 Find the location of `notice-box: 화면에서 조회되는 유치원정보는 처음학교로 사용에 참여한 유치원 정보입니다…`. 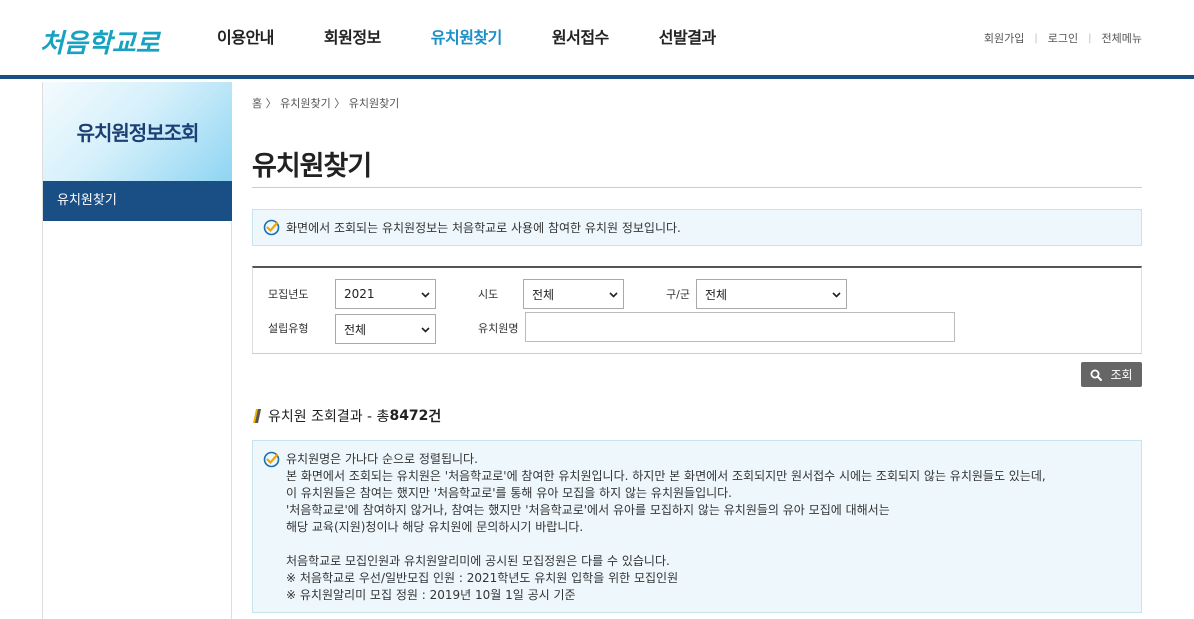

notice-box: 화면에서 조회되는 유치원정보는 처음학교로 사용에 참여한 유치원 정보입니다… is located at coordinates (697, 227).